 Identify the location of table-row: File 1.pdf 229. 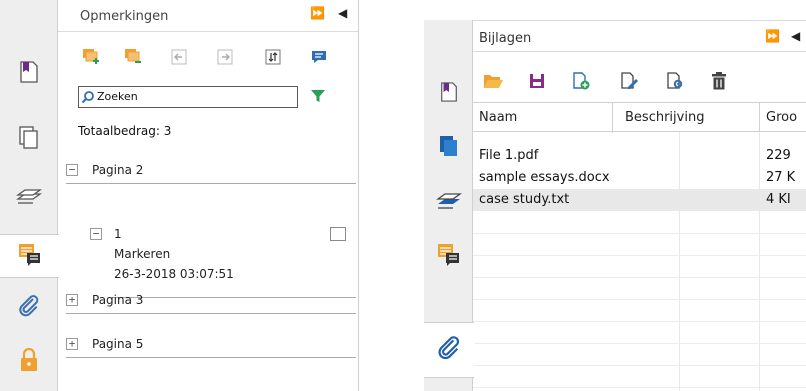
(639, 156).